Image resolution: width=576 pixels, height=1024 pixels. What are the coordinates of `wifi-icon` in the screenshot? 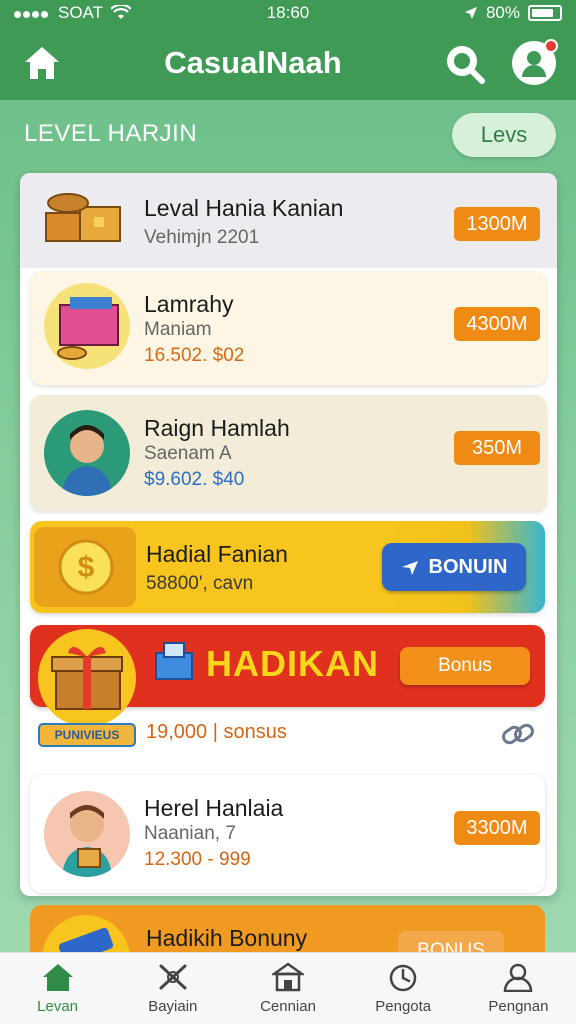 It's located at (121, 12).